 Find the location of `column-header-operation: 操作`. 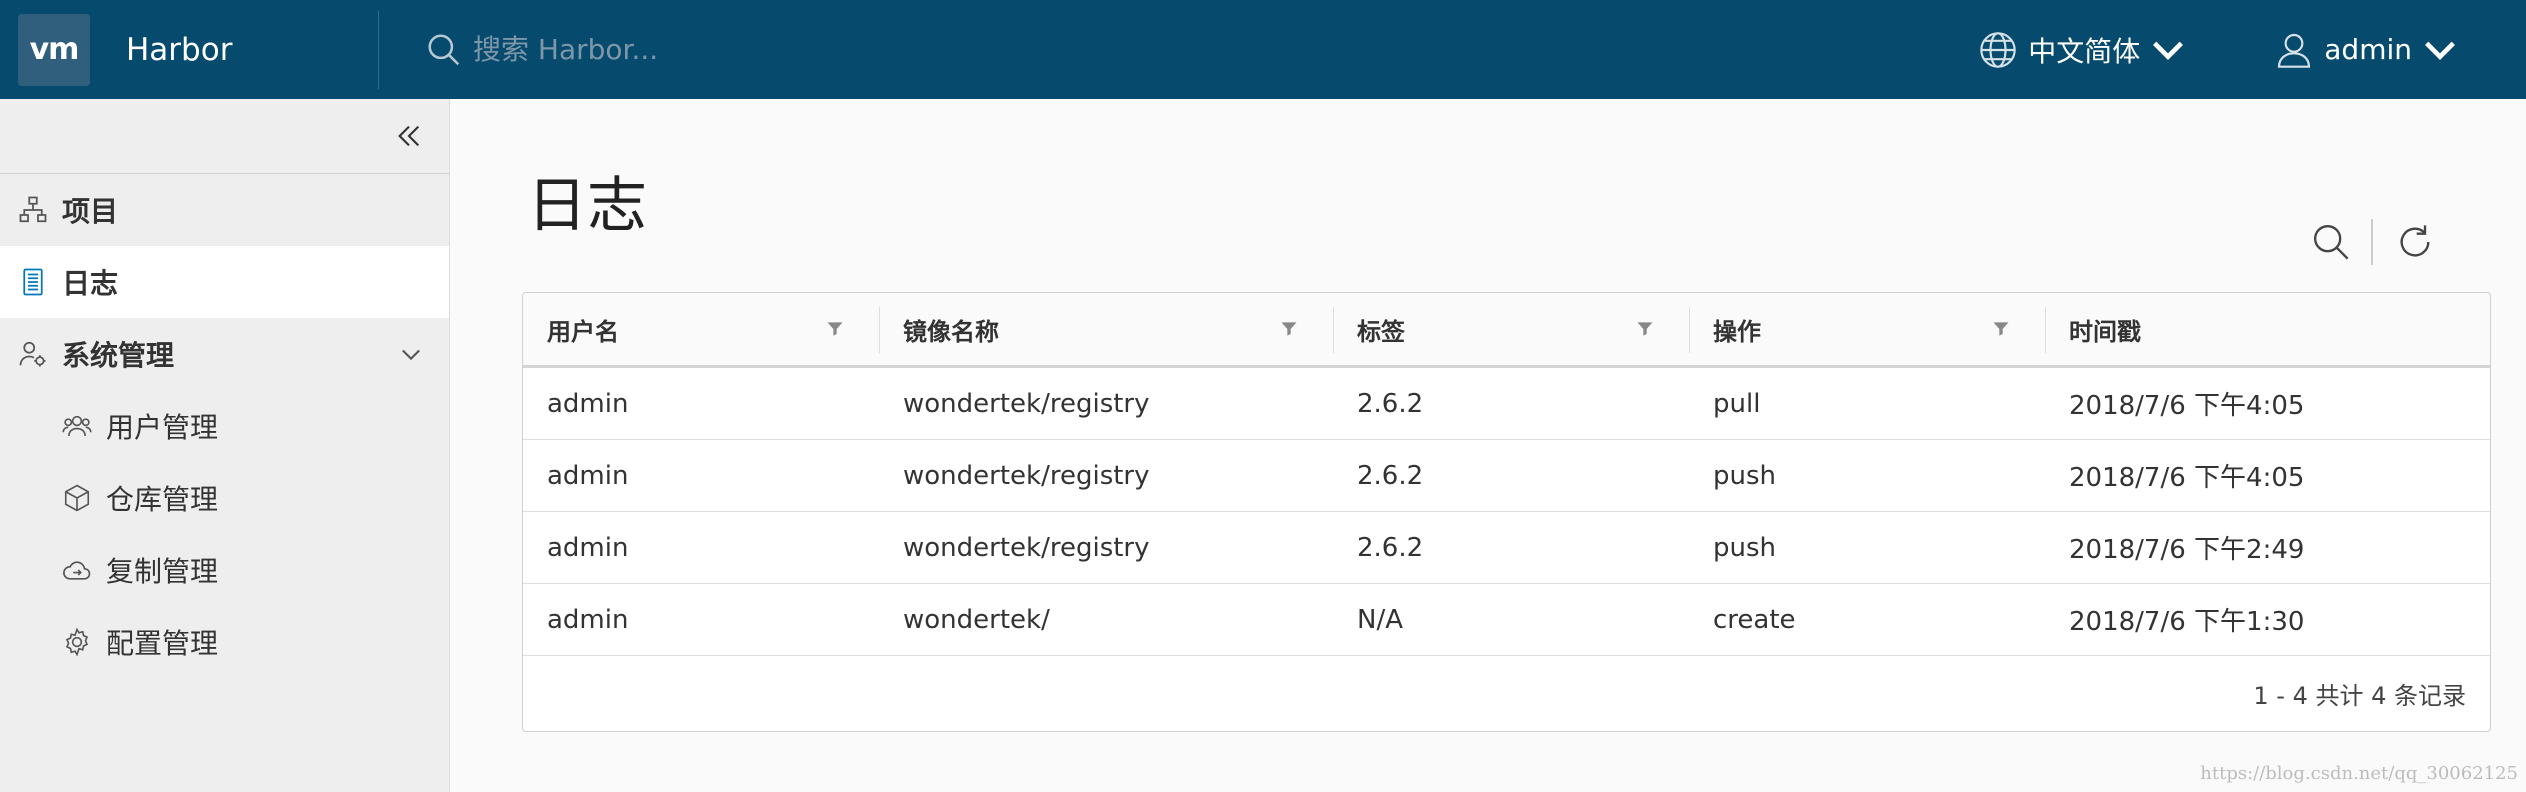

column-header-operation: 操作 is located at coordinates (1867, 329).